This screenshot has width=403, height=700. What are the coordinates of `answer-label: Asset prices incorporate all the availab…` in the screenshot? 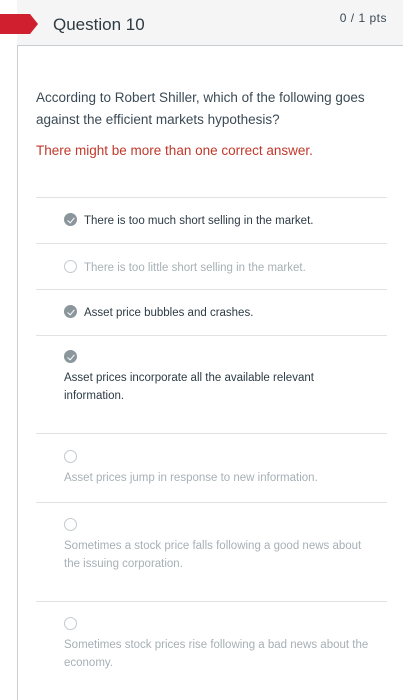 It's located at (189, 387).